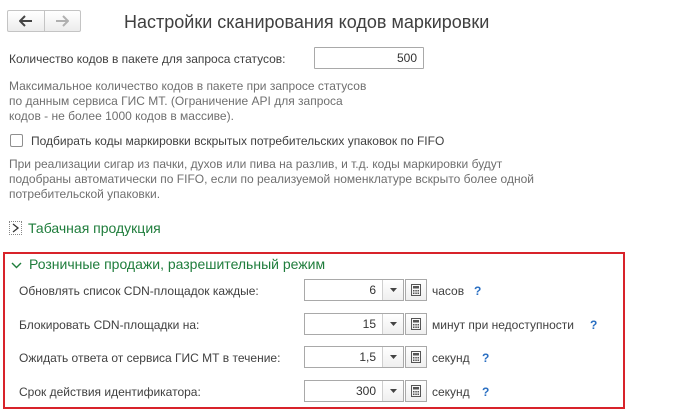  I want to click on batch-size-input: 500, so click(369, 58).